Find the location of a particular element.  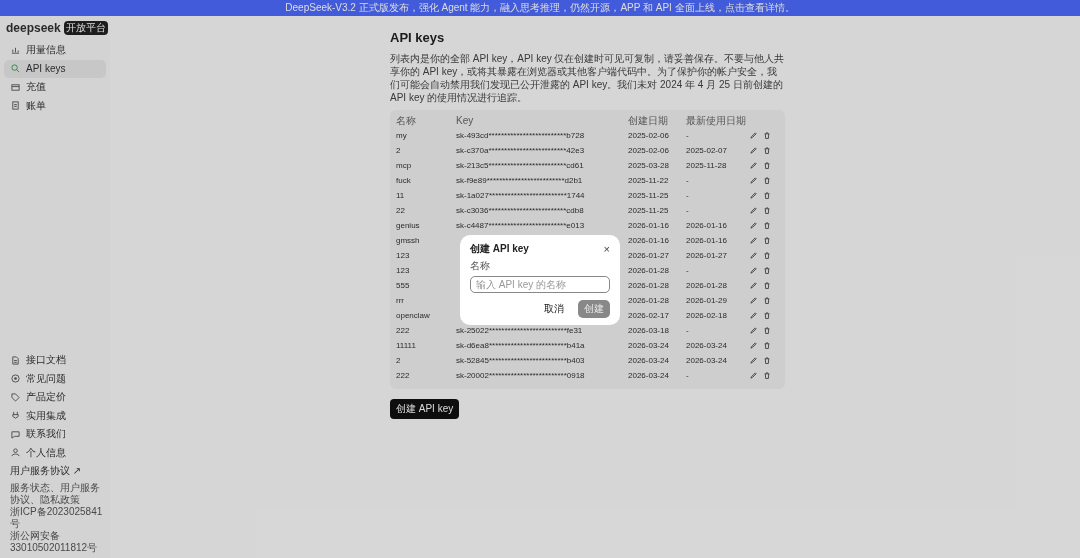

table-cell-text: genius is located at coordinates (408, 226).